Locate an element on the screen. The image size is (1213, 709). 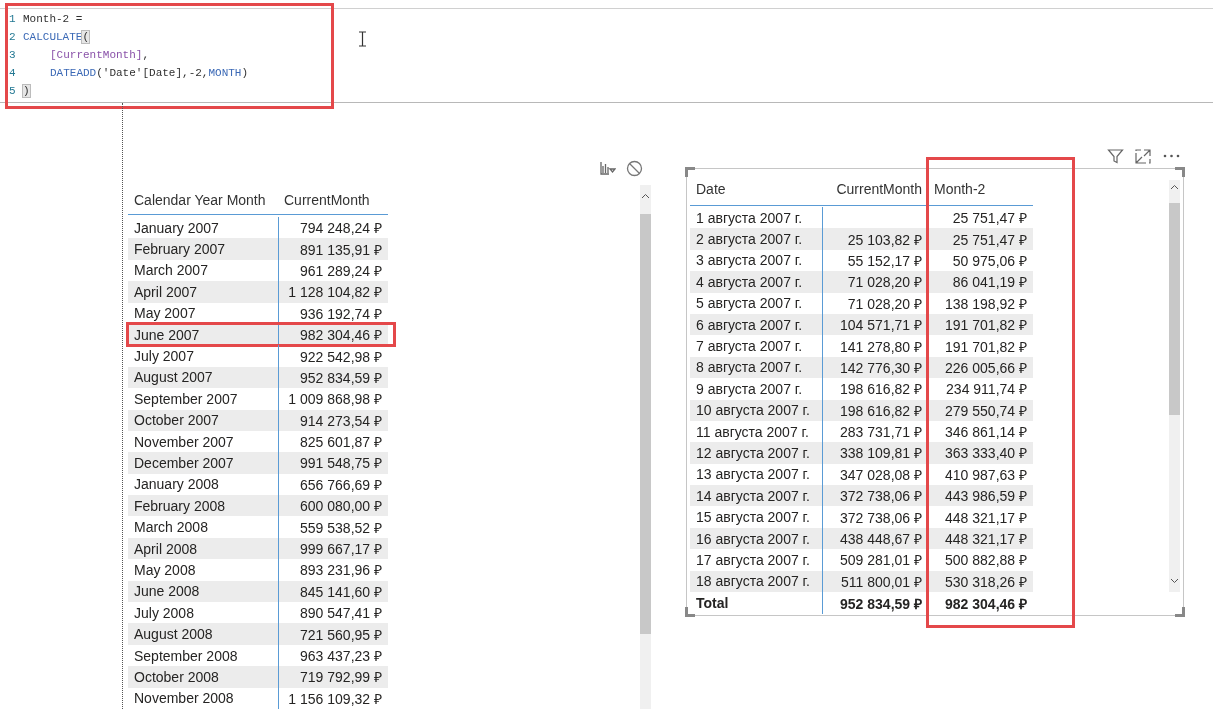
table-cell-text: 7 августа 2007 г. is located at coordinates (749, 347).